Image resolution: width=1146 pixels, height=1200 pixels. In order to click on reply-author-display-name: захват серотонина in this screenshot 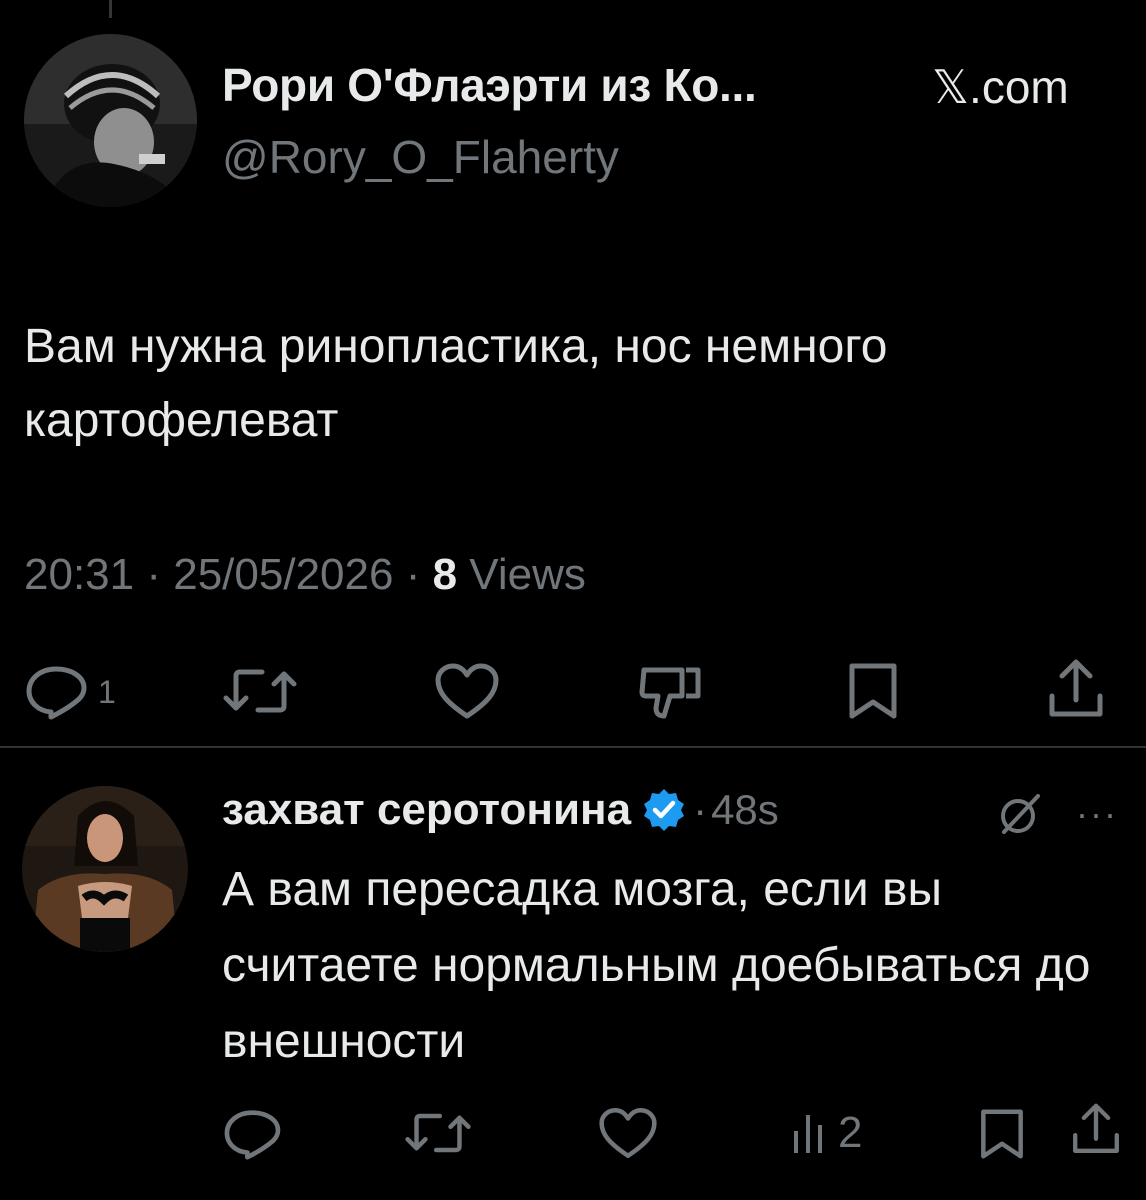, I will do `click(426, 810)`.